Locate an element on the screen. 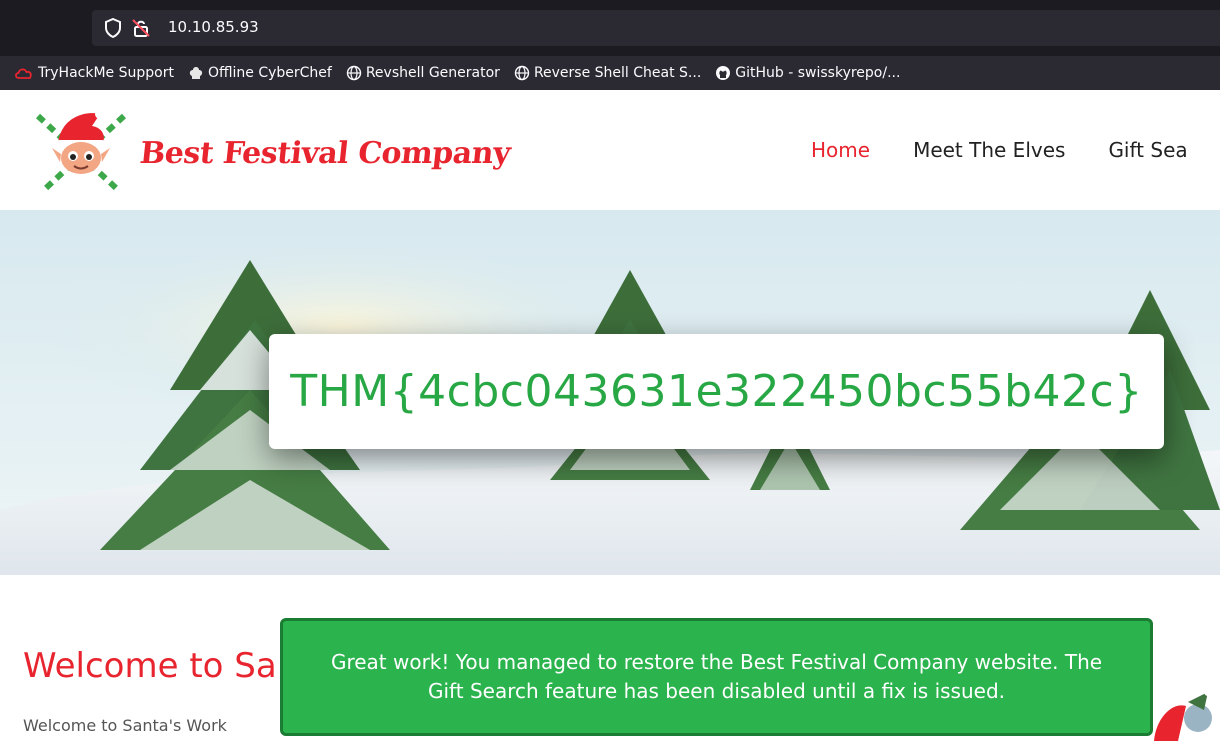 This screenshot has width=1220, height=745. flag-text: THM{4cbc043631e322450bc55b42c} is located at coordinates (716, 391).